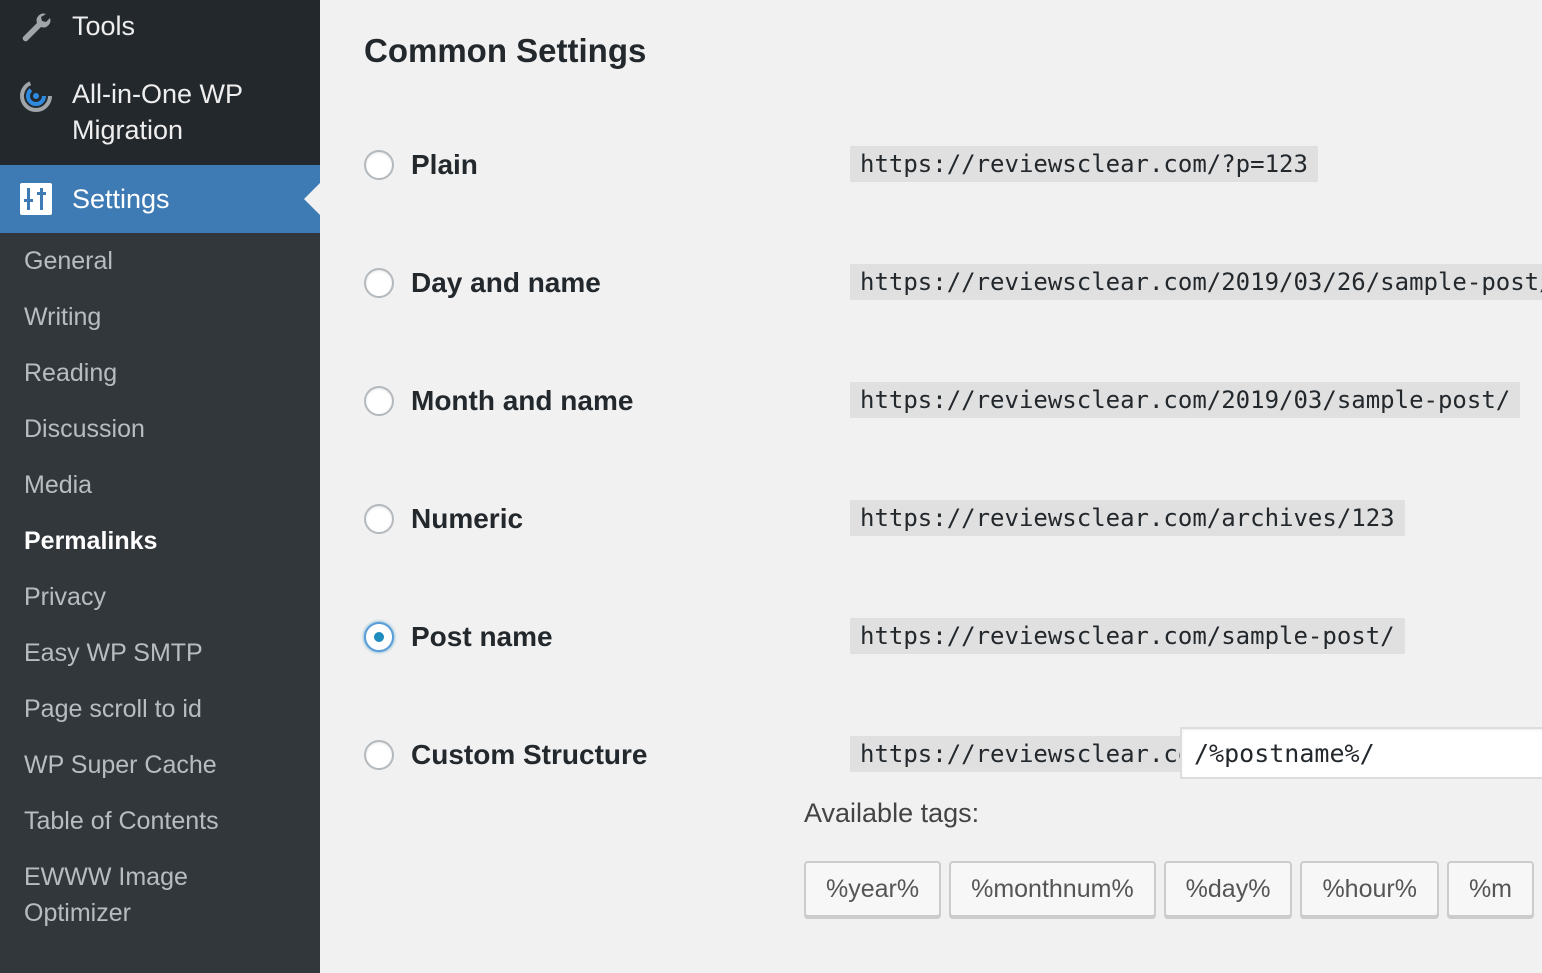 The height and width of the screenshot is (973, 1542). I want to click on submenu-item-general: General, so click(160, 261).